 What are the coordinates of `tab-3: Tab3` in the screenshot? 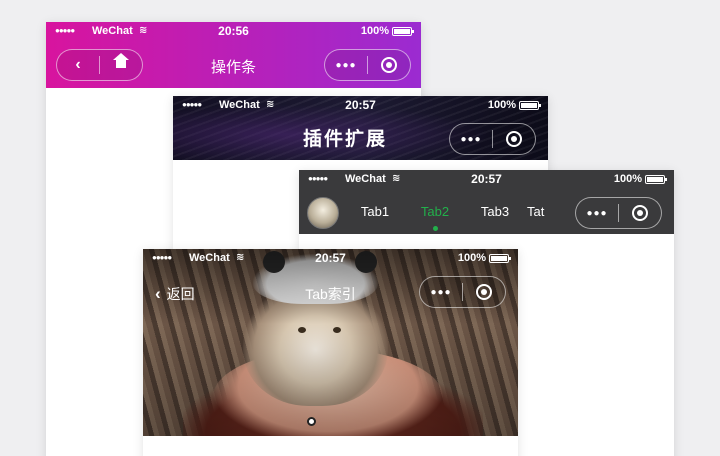 It's located at (495, 211).